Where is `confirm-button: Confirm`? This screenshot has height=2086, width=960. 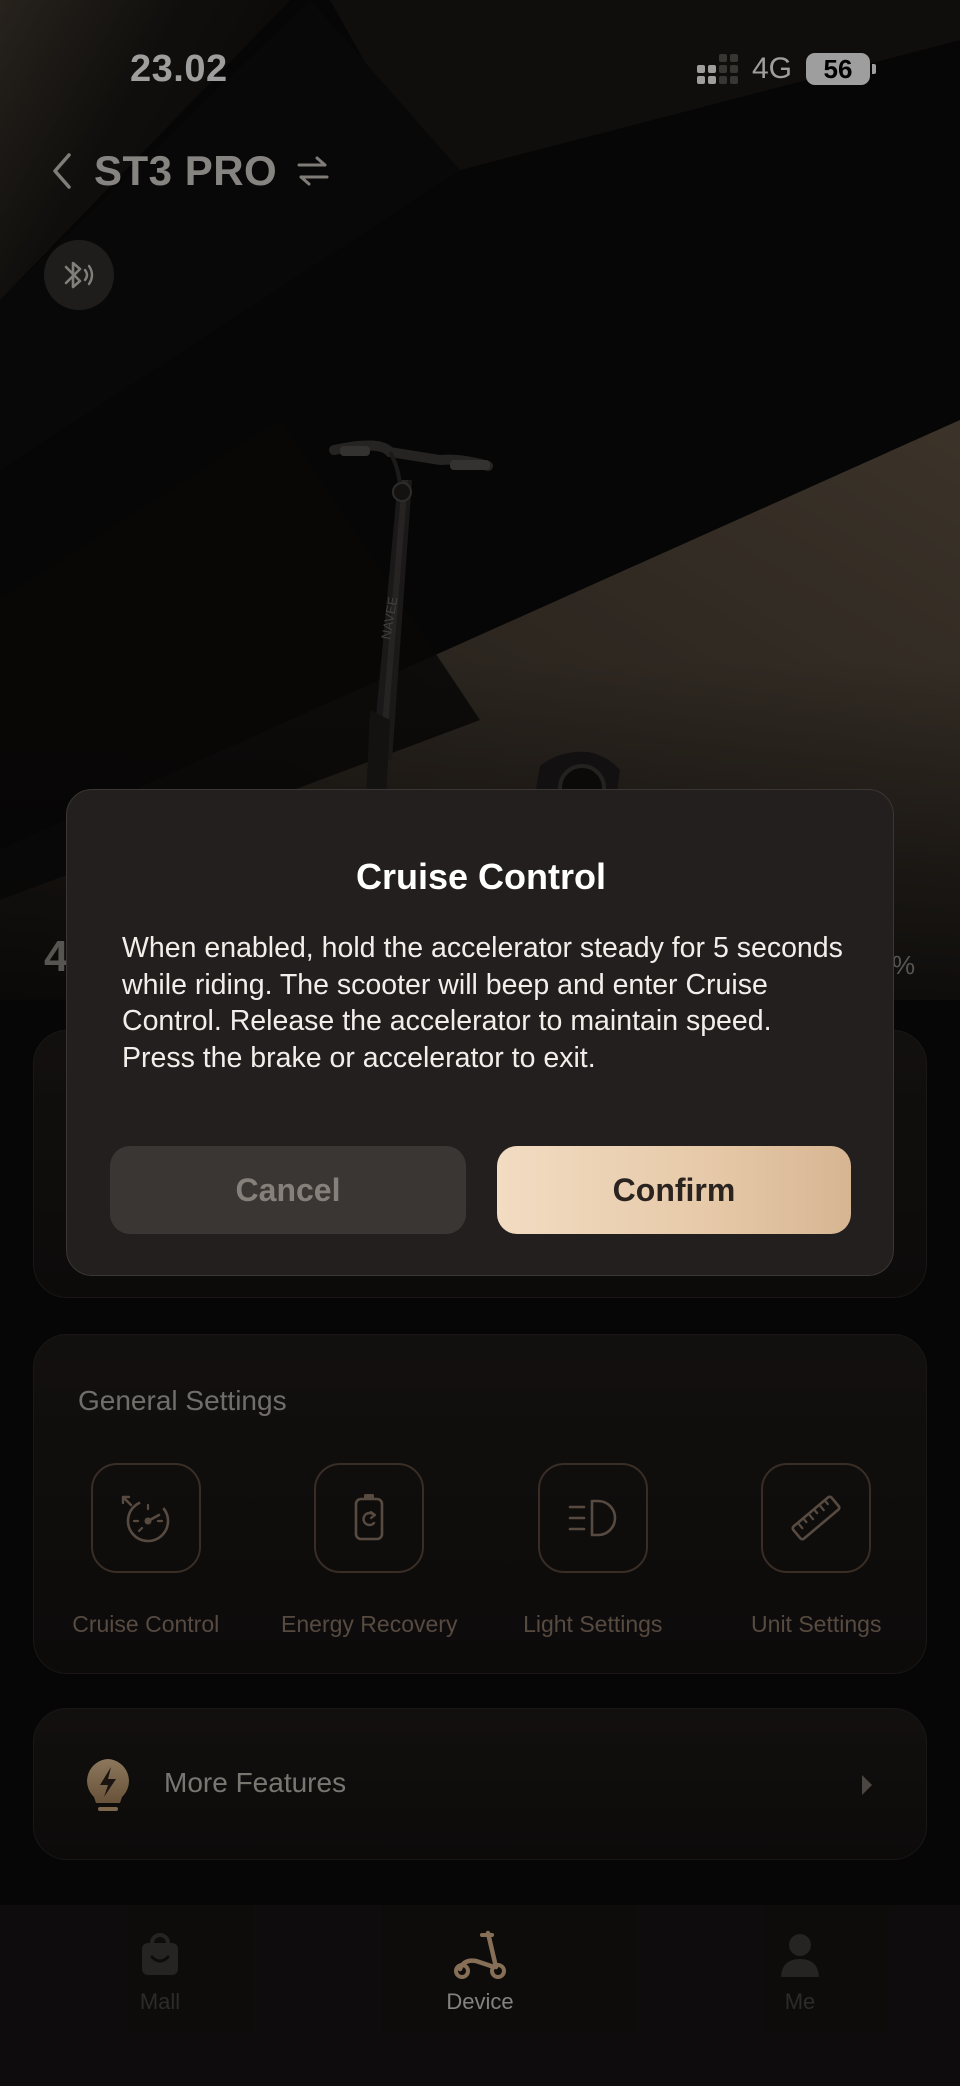
confirm-button: Confirm is located at coordinates (674, 1190).